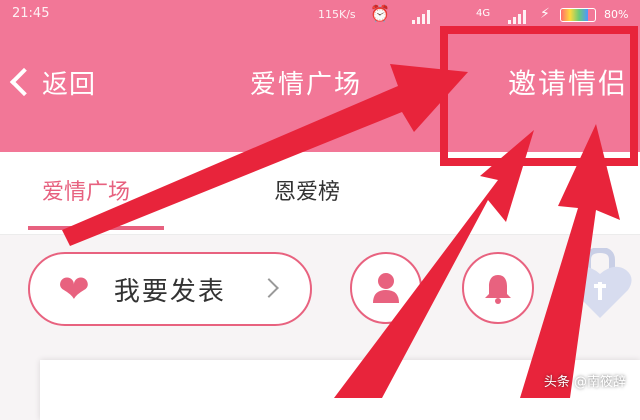 This screenshot has height=420, width=640. I want to click on net-speed: 115K/s, so click(337, 14).